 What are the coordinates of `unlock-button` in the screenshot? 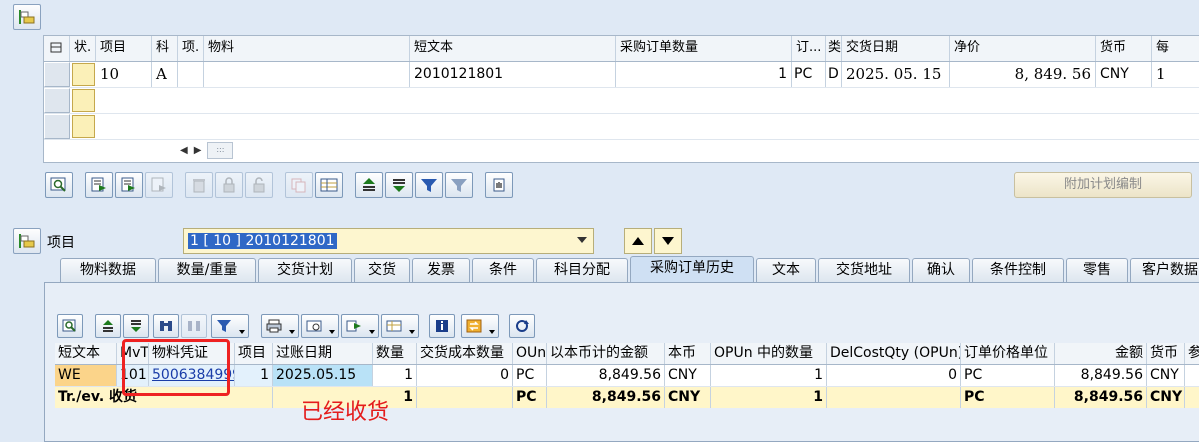 It's located at (259, 185).